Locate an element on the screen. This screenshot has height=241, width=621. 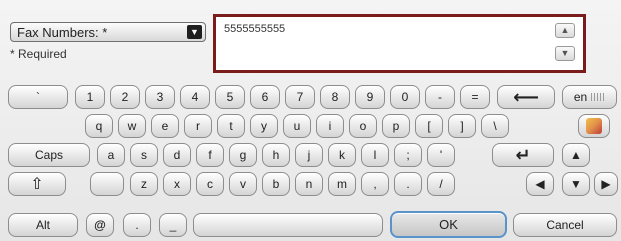
key-w: w is located at coordinates (132, 126).